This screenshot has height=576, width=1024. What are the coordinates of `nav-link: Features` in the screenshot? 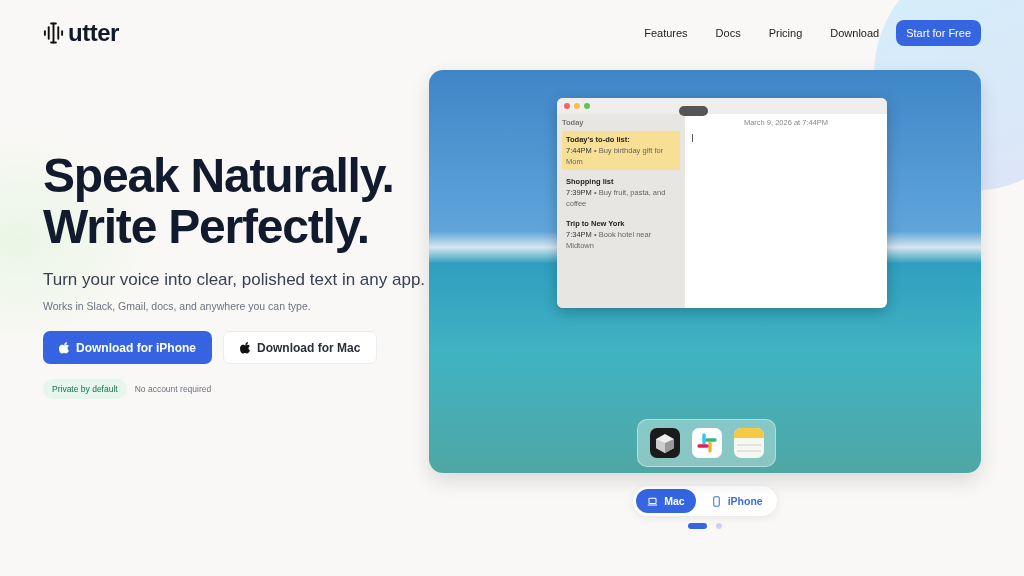 It's located at (666, 33).